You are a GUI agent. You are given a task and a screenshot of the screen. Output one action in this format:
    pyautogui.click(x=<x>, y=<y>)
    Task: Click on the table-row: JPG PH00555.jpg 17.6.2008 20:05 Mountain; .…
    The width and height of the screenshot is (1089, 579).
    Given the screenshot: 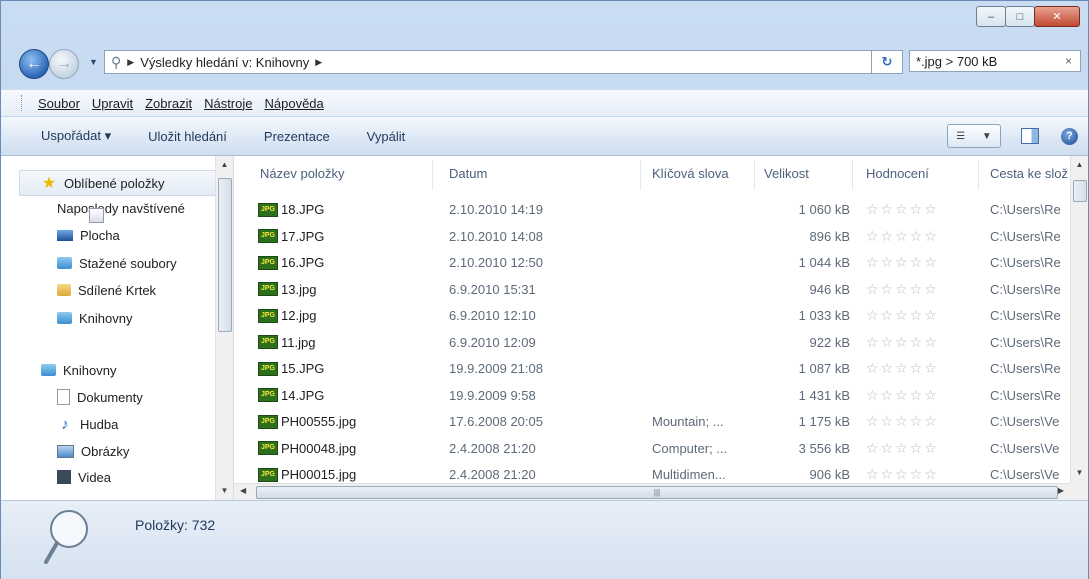 What is the action you would take?
    pyautogui.click(x=661, y=422)
    